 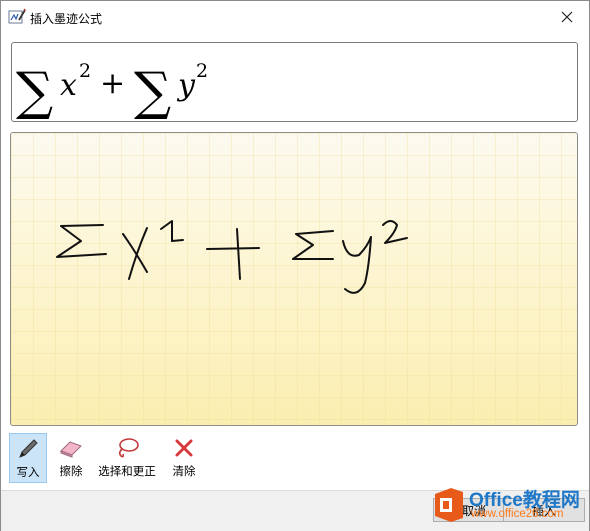 I want to click on office-logo-icon, so click(x=449, y=505).